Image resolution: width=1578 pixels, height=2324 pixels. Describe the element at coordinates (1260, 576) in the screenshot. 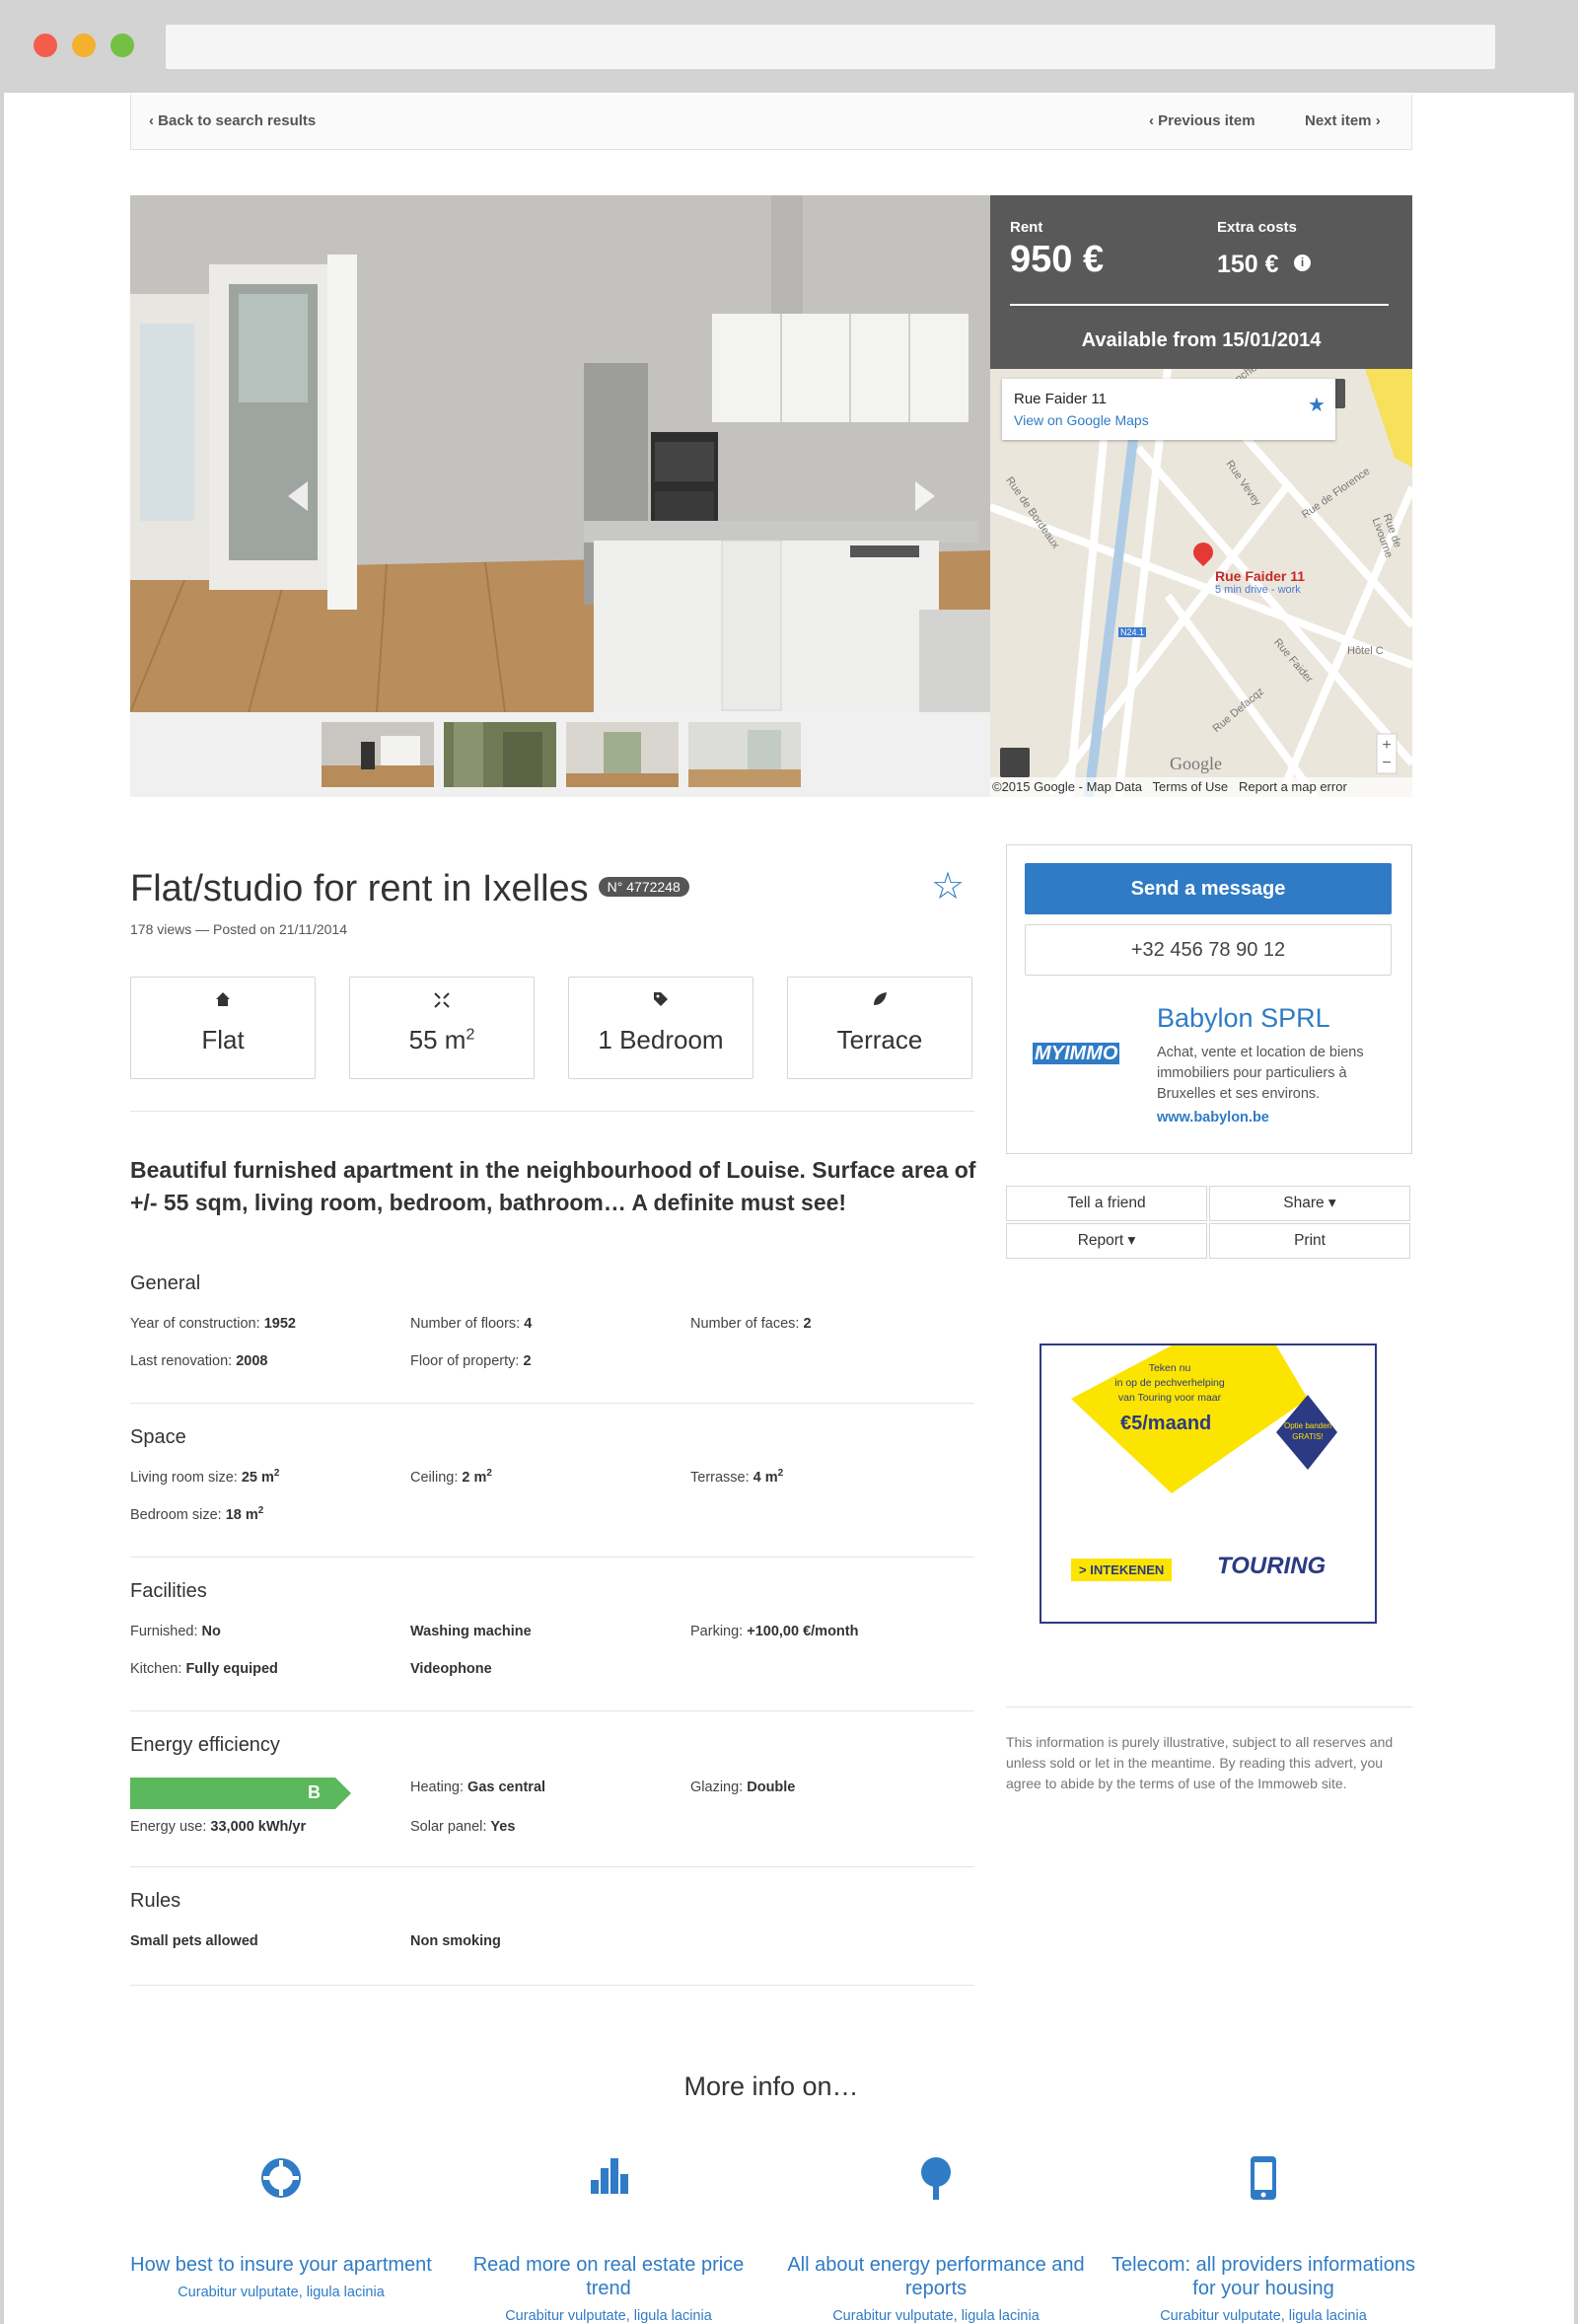

I see `map-pin-label: Rue Faider 11` at that location.